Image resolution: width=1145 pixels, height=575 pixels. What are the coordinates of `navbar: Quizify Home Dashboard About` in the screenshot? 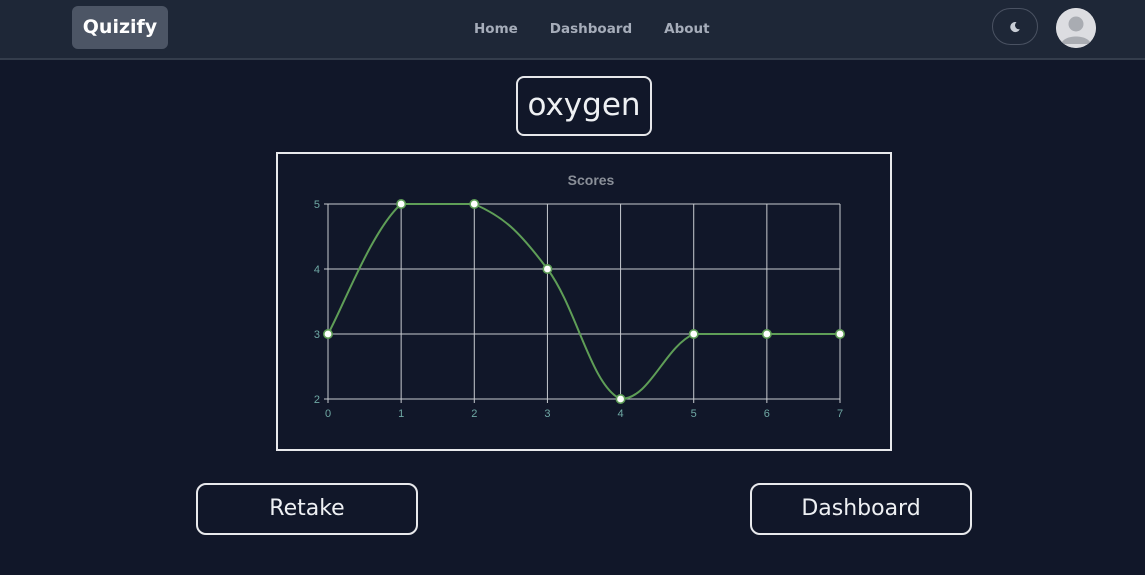 It's located at (572, 30).